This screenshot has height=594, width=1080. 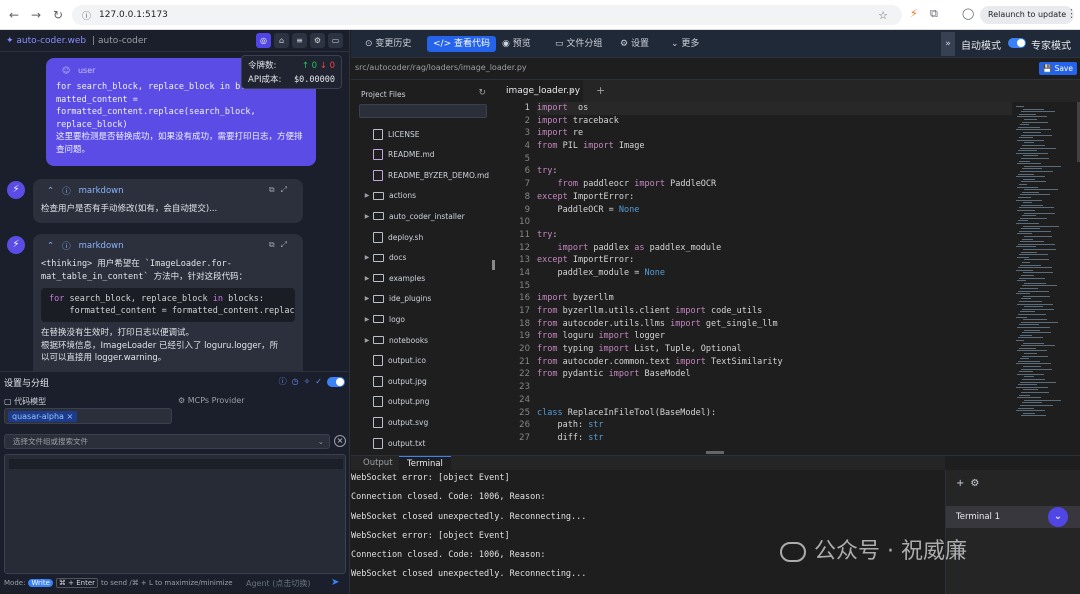 What do you see at coordinates (340, 441) in the screenshot?
I see `clear-icon: ×` at bounding box center [340, 441].